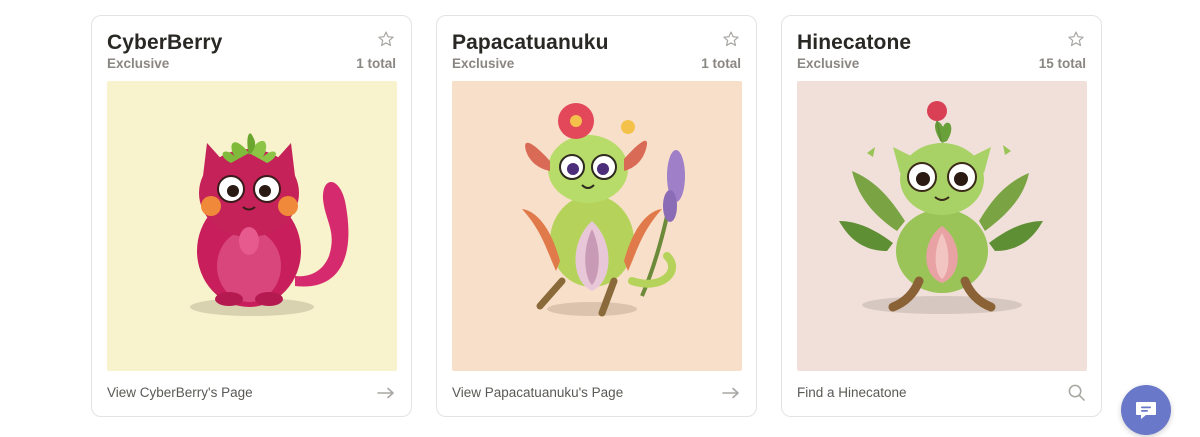 The height and width of the screenshot is (437, 1200). Describe the element at coordinates (180, 392) in the screenshot. I see `view-kitty-page-link: View CyberBerry's Page` at that location.